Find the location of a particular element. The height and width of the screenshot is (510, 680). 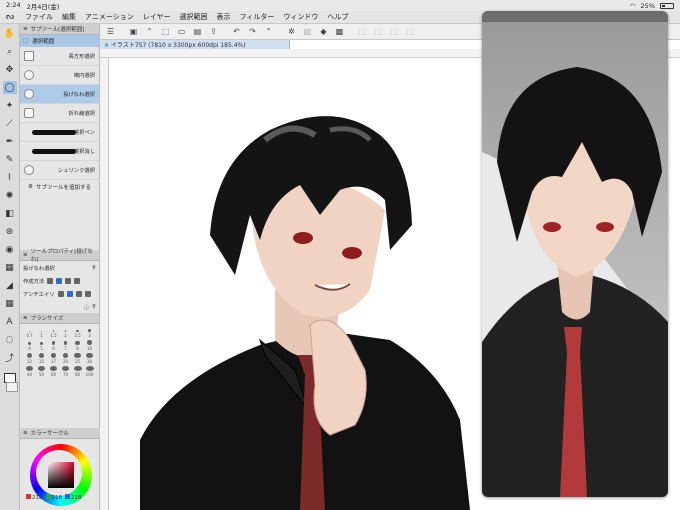

move-icon: ✥ is located at coordinates (10, 69).